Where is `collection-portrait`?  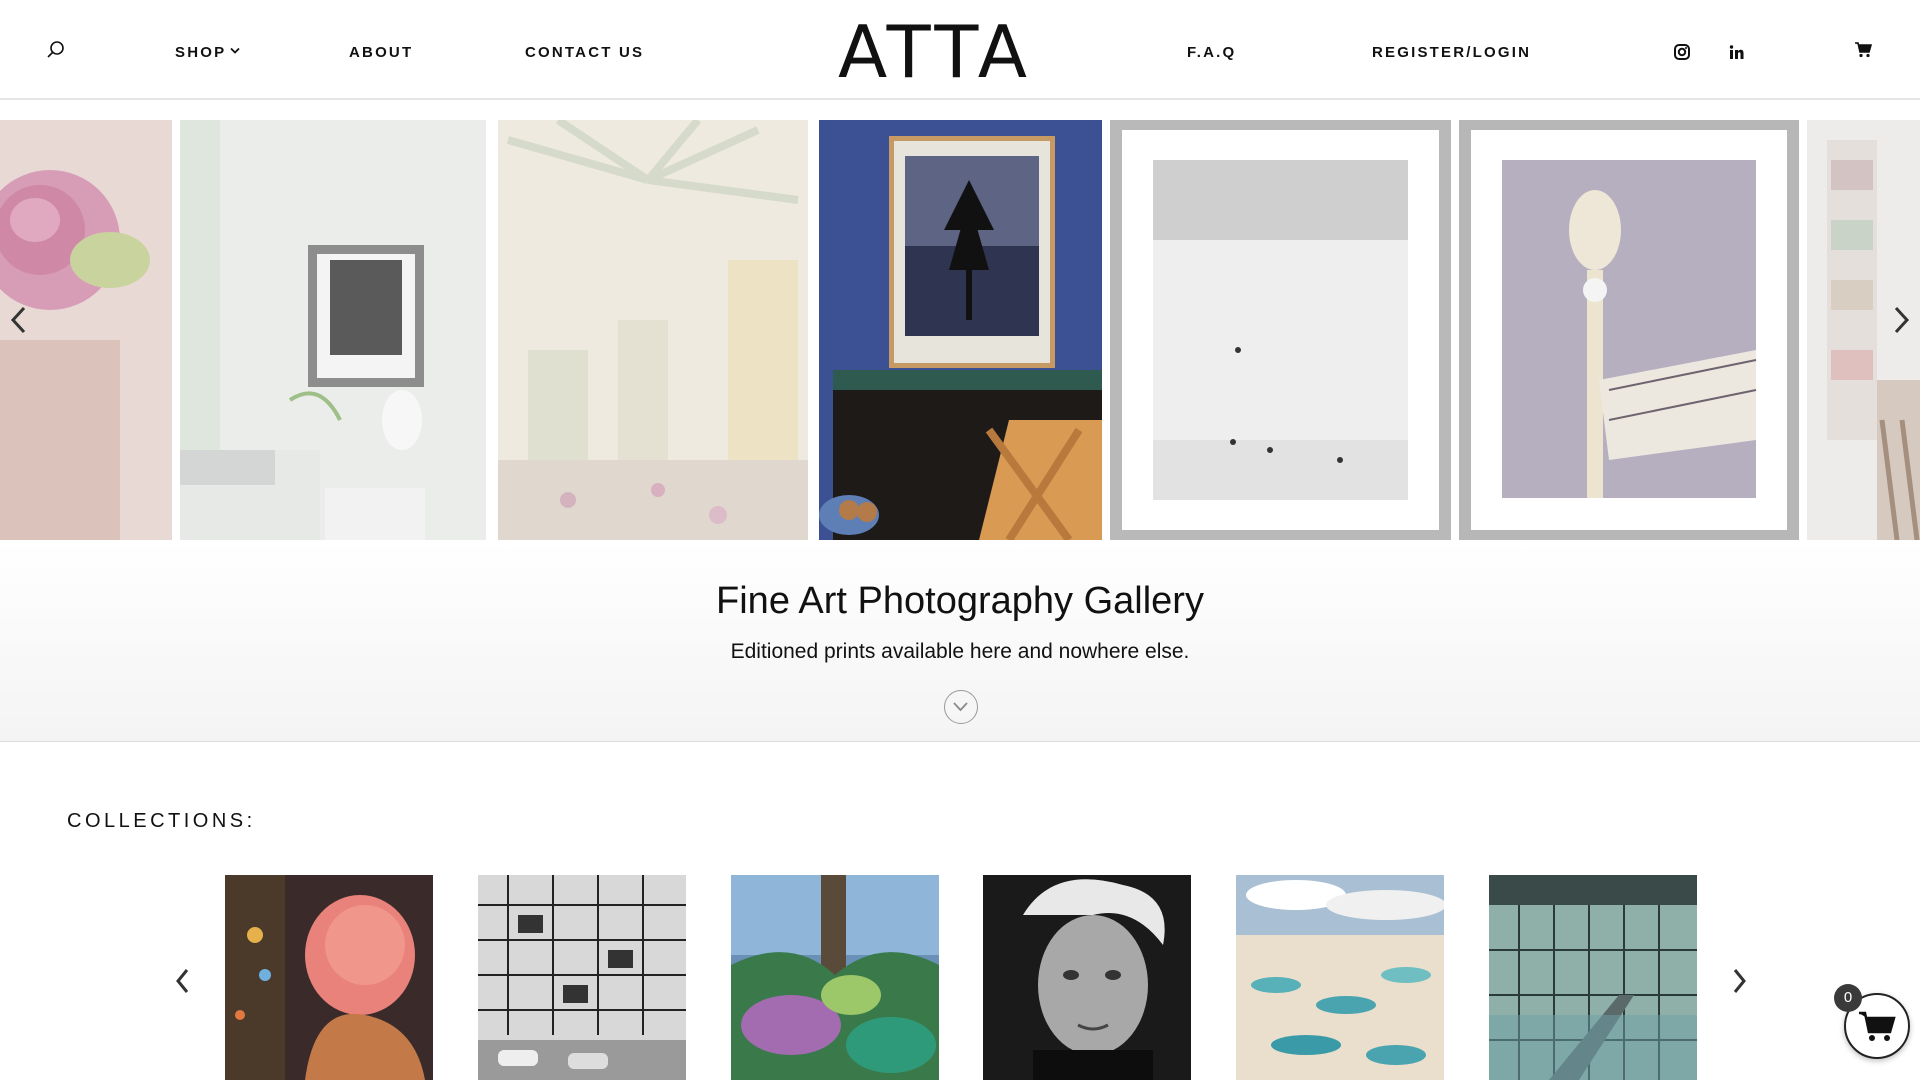 collection-portrait is located at coordinates (1087, 977).